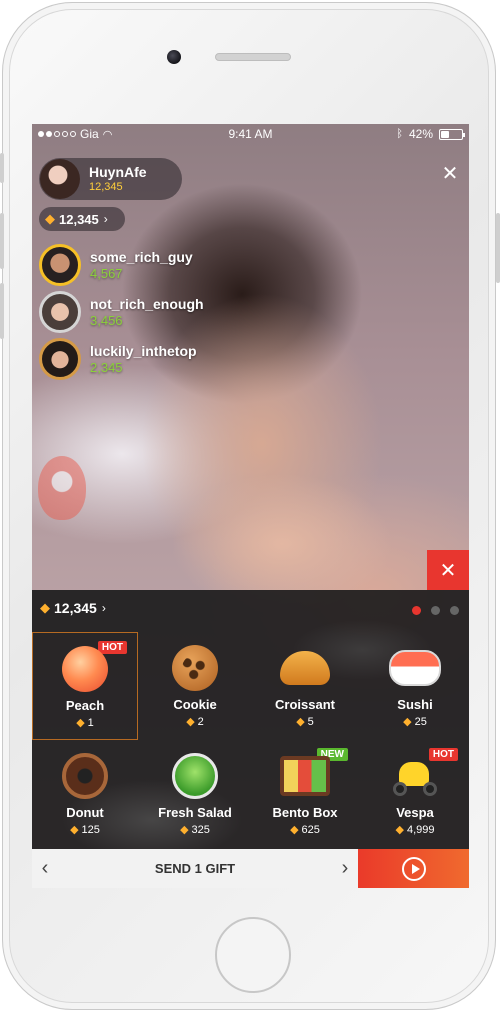  What do you see at coordinates (310, 722) in the screenshot?
I see `gift-price: 5` at bounding box center [310, 722].